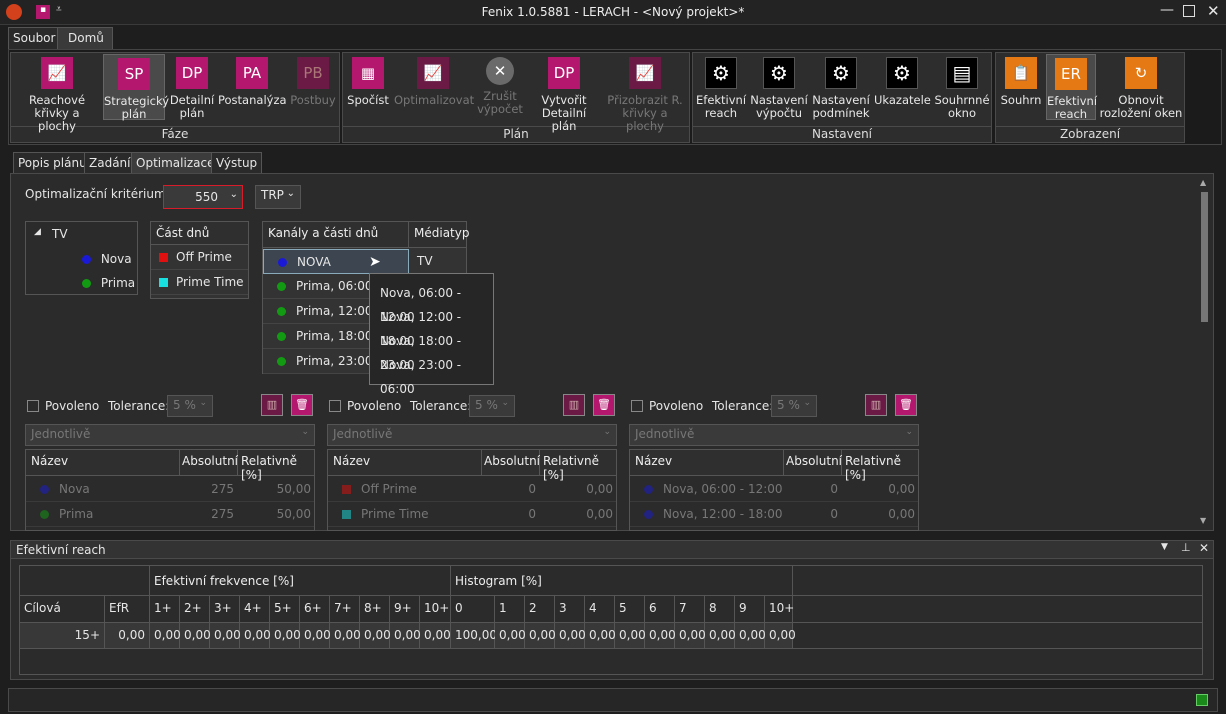  I want to click on vertical-scrollbar: ▲ ▼, so click(1205, 353).